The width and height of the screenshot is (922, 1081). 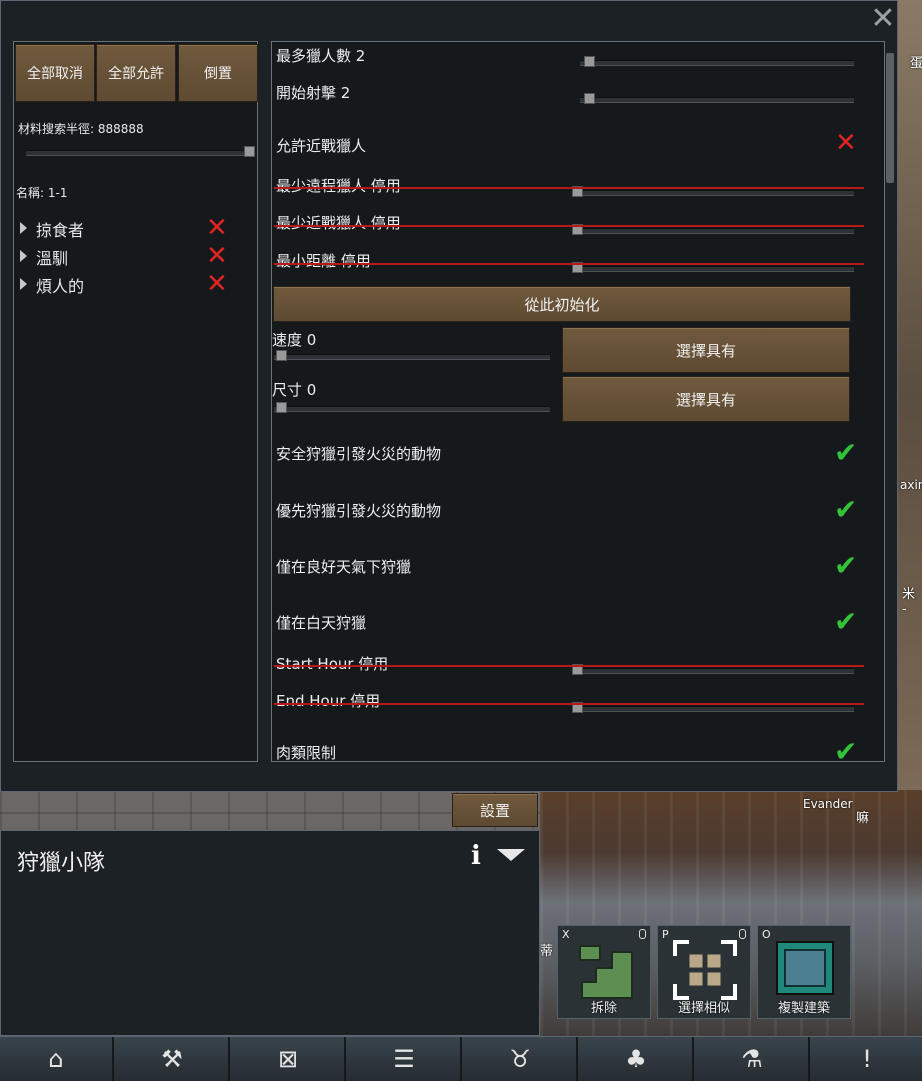 What do you see at coordinates (566, 934) in the screenshot?
I see `hotkey-label: X` at bounding box center [566, 934].